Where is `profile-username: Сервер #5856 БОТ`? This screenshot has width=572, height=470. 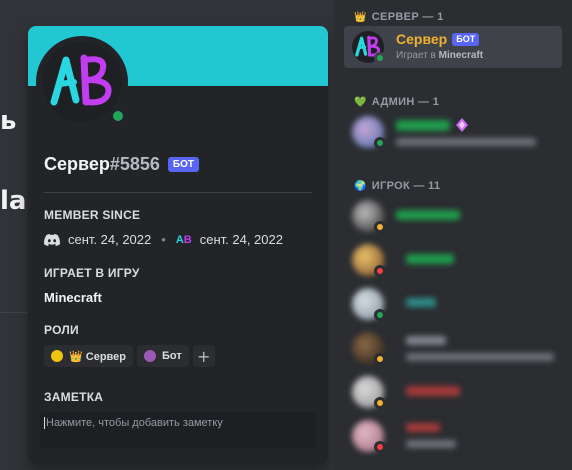
profile-username: Сервер #5856 БОТ is located at coordinates (121, 164).